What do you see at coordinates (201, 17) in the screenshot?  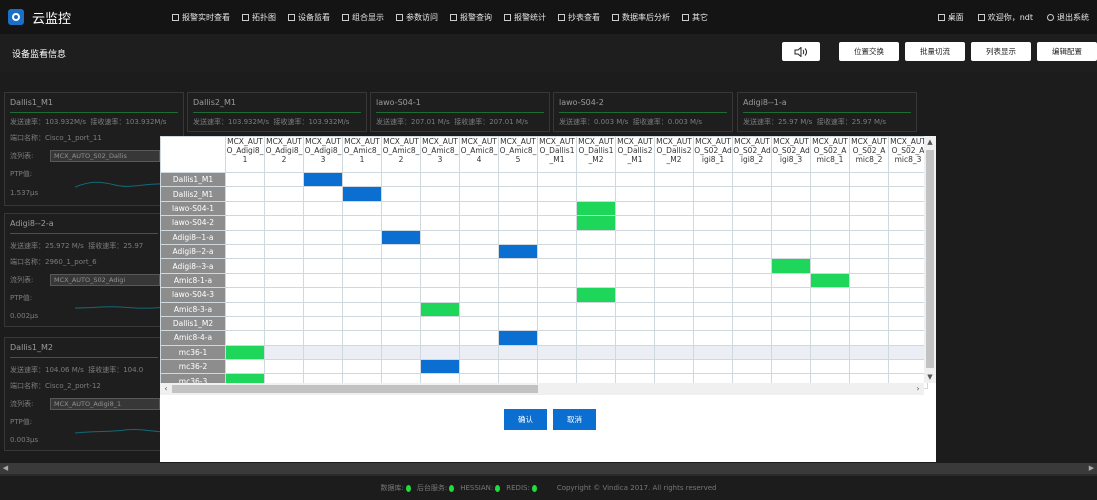 I see `nav-item: 报警实时查看` at bounding box center [201, 17].